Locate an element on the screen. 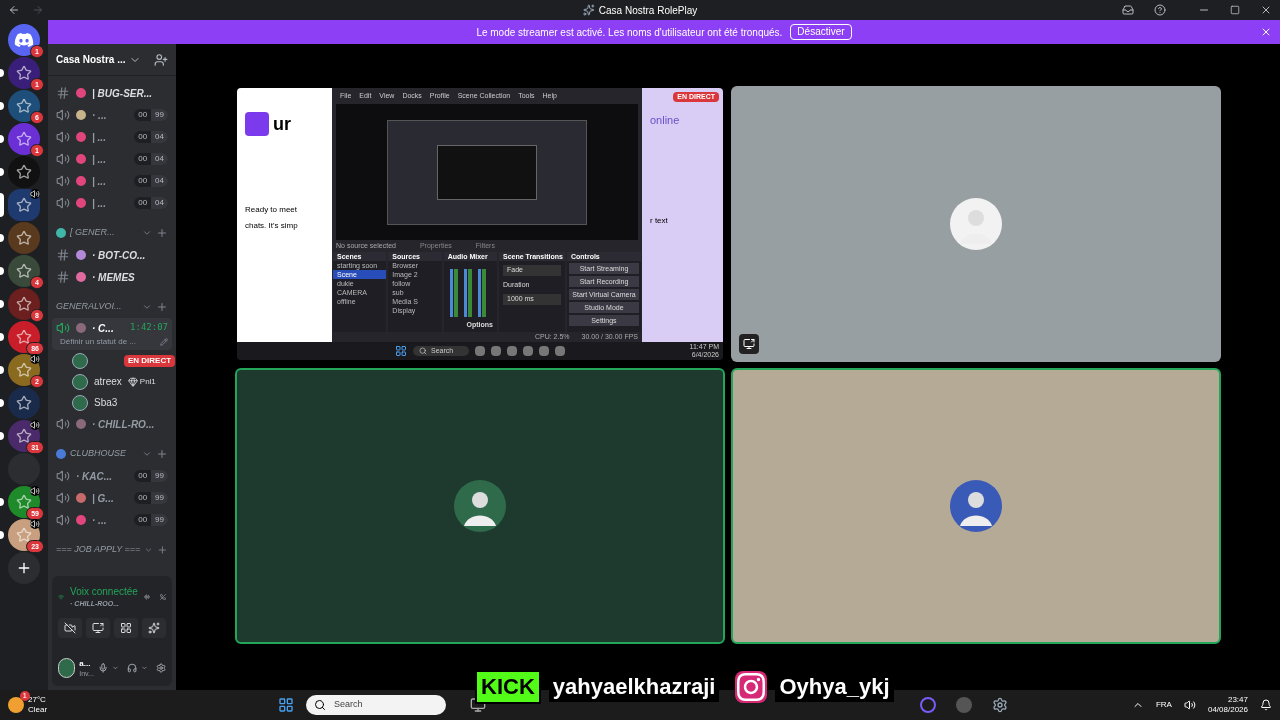 The width and height of the screenshot is (1280, 720). task-view-icon is located at coordinates (478, 705).